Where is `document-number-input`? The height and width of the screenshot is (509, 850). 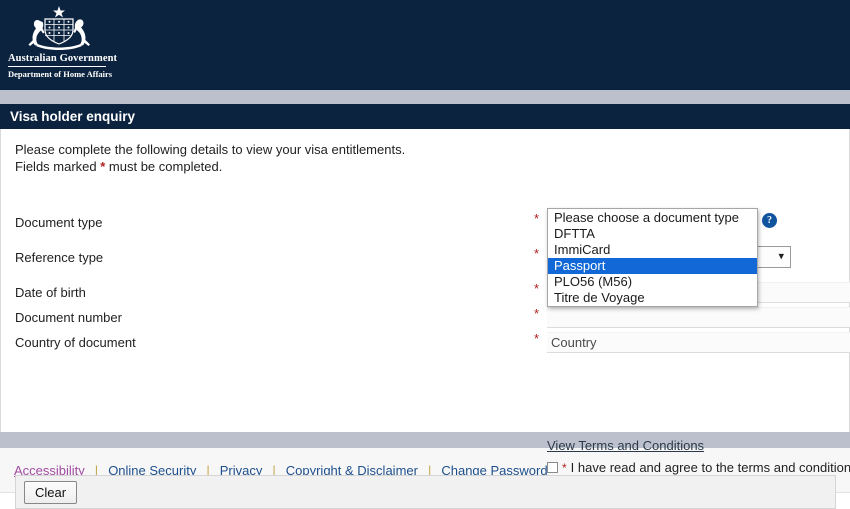
document-number-input is located at coordinates (698, 317).